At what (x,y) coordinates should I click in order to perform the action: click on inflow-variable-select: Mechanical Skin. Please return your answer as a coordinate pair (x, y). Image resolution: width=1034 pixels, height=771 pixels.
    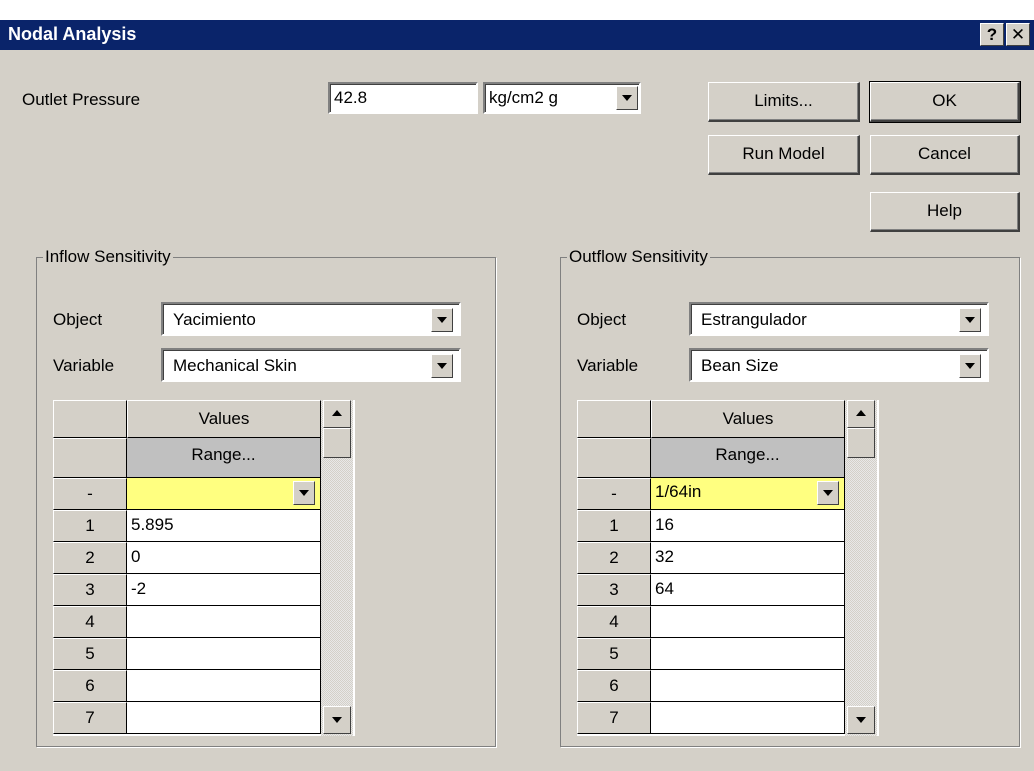
    Looking at the image, I should click on (311, 365).